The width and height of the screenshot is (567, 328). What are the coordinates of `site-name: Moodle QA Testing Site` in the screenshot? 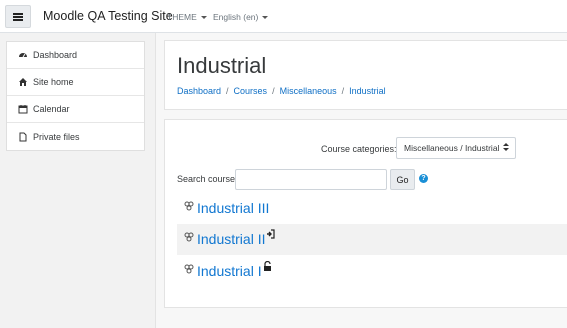 It's located at (108, 16).